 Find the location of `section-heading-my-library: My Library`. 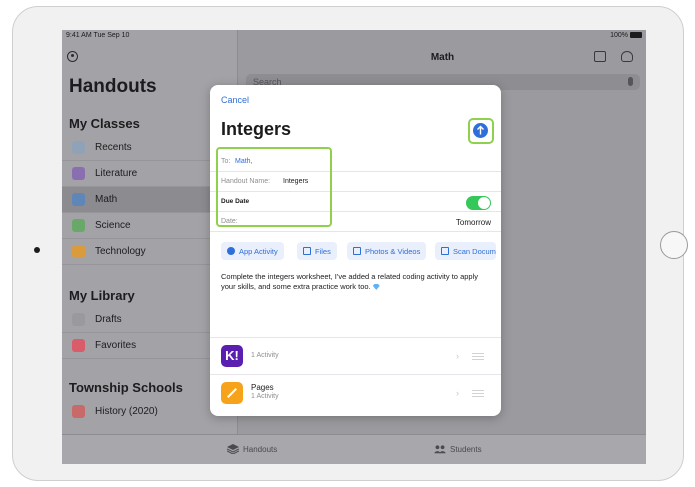

section-heading-my-library: My Library is located at coordinates (102, 295).